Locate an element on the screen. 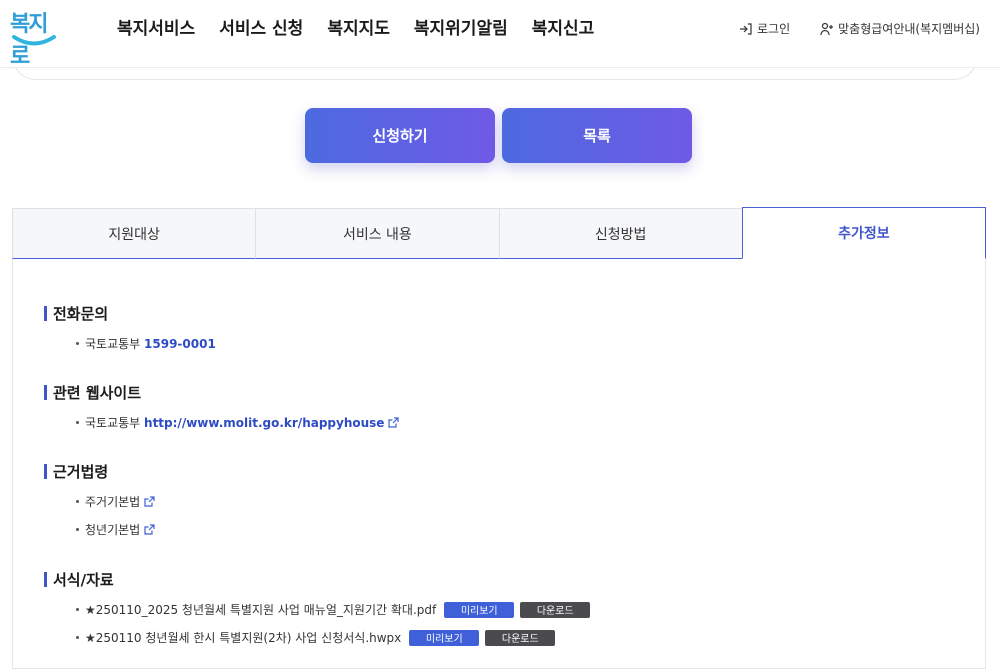 The height and width of the screenshot is (669, 1000). laws-section: 근거법령 주거기본법 청년기본법 is located at coordinates (99, 499).